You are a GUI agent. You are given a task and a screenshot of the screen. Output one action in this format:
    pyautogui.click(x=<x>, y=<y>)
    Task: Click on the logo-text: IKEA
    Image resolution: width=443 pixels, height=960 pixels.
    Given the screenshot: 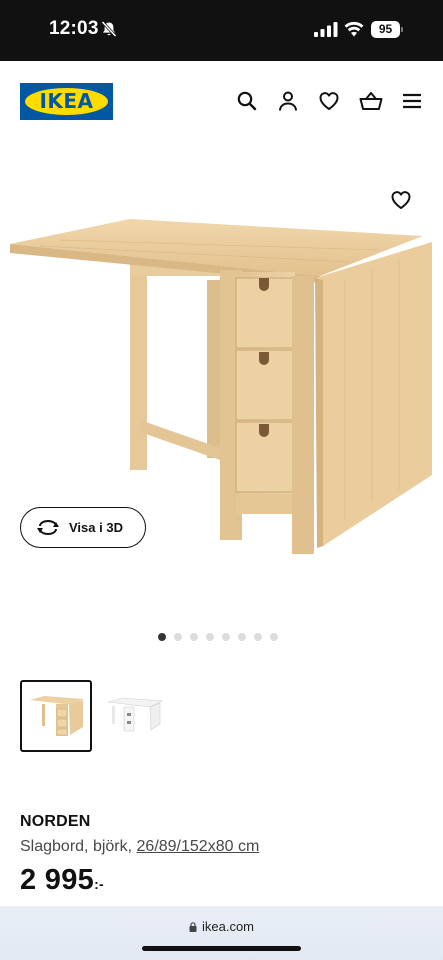 What is the action you would take?
    pyautogui.click(x=66, y=101)
    